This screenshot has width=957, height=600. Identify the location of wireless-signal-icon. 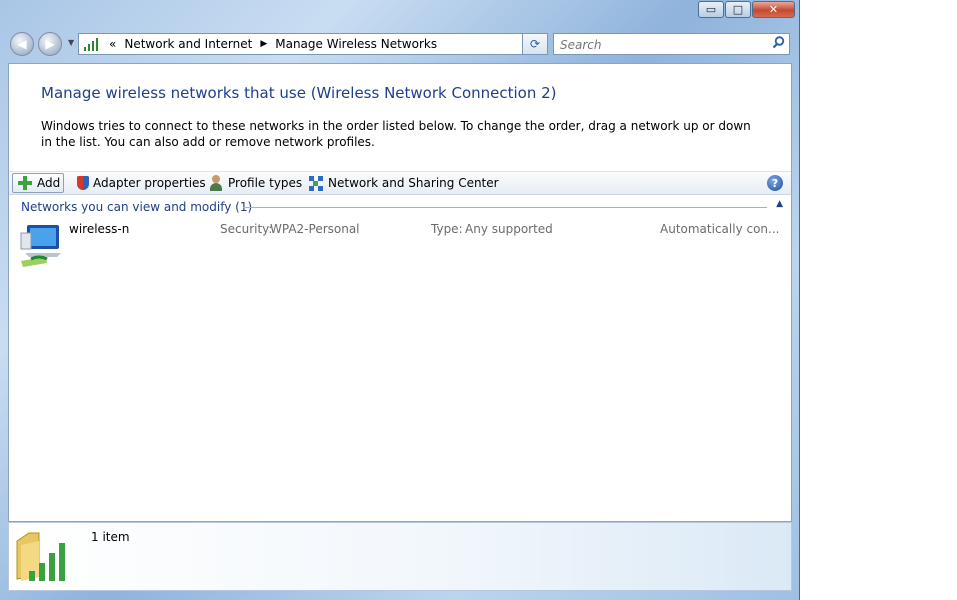
(92, 44).